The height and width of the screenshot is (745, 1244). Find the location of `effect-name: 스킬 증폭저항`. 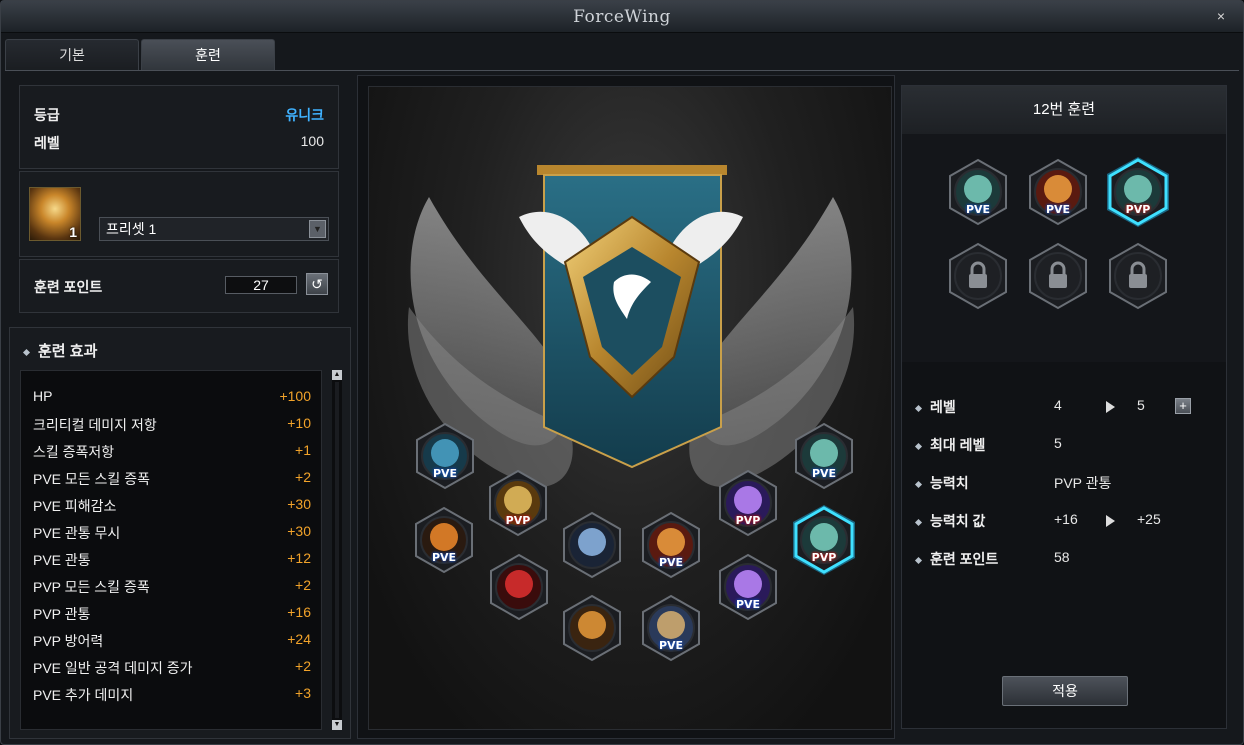

effect-name: 스킬 증폭저항 is located at coordinates (74, 452).